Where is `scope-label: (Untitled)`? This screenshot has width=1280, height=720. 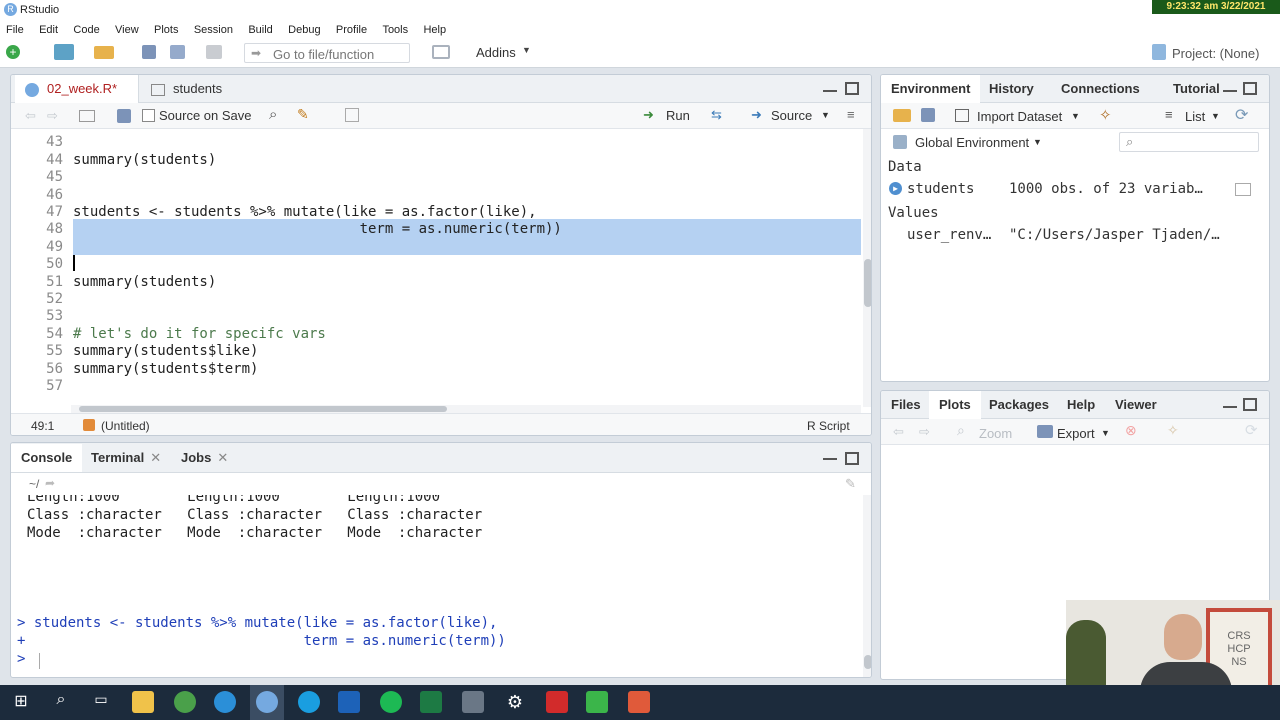 scope-label: (Untitled) is located at coordinates (125, 426).